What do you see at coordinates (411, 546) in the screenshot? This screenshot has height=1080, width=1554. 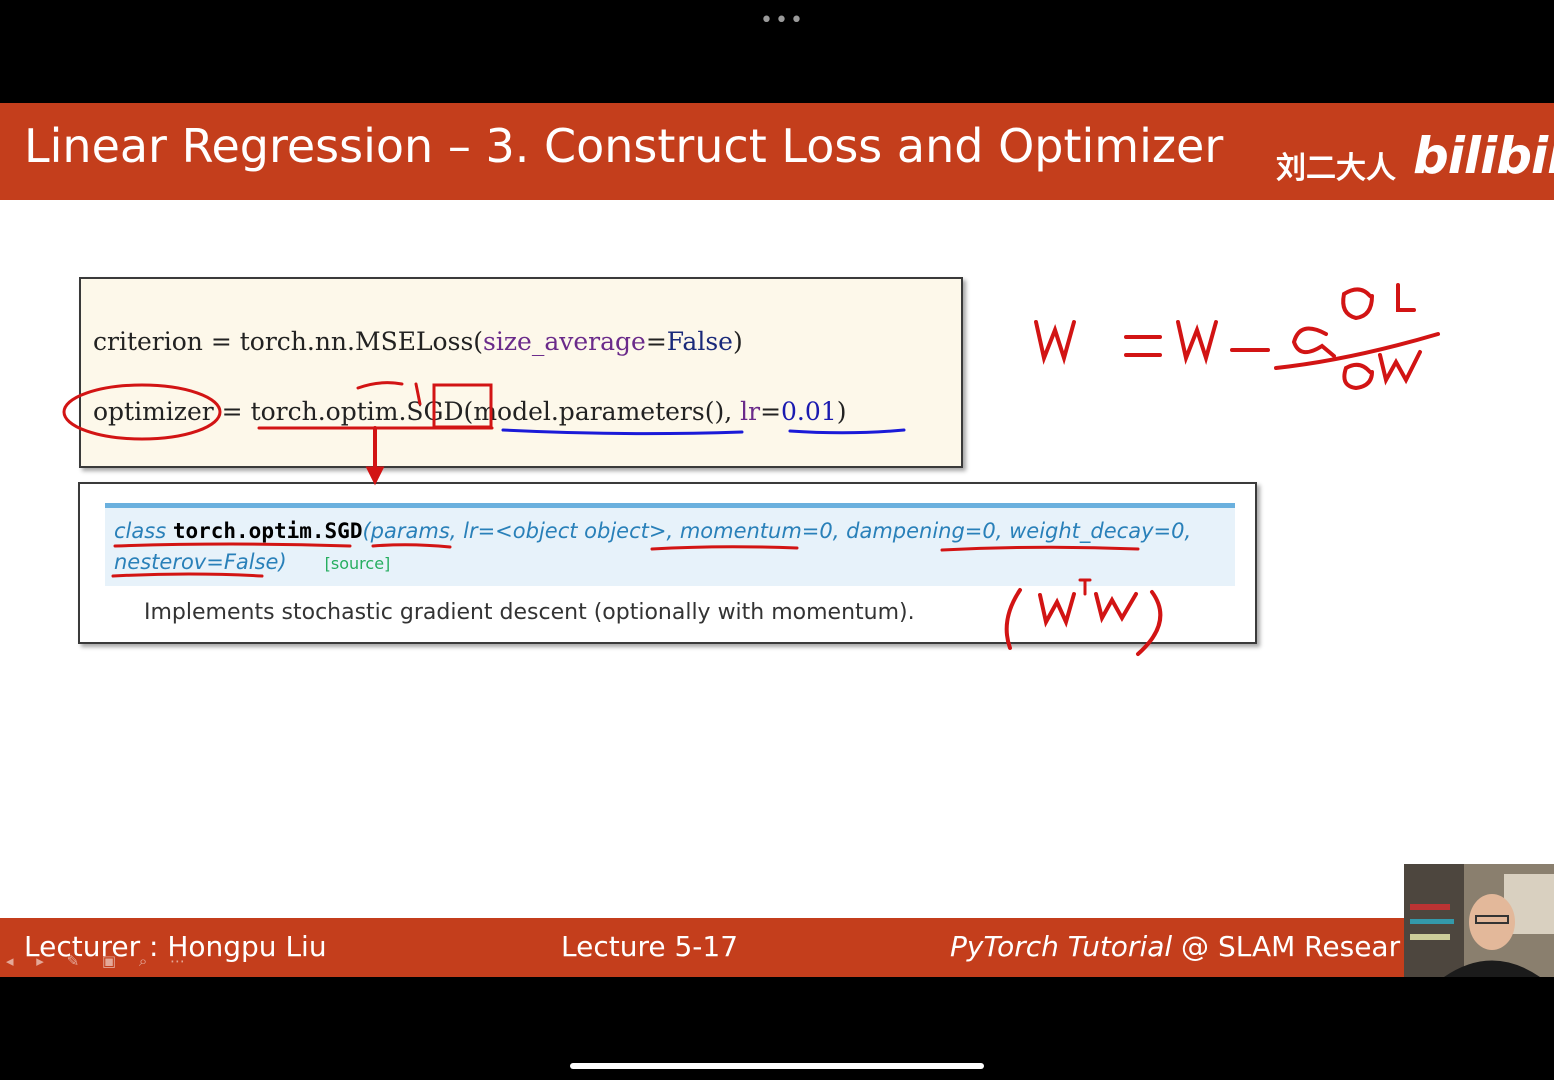 I see `ink-underline-params` at bounding box center [411, 546].